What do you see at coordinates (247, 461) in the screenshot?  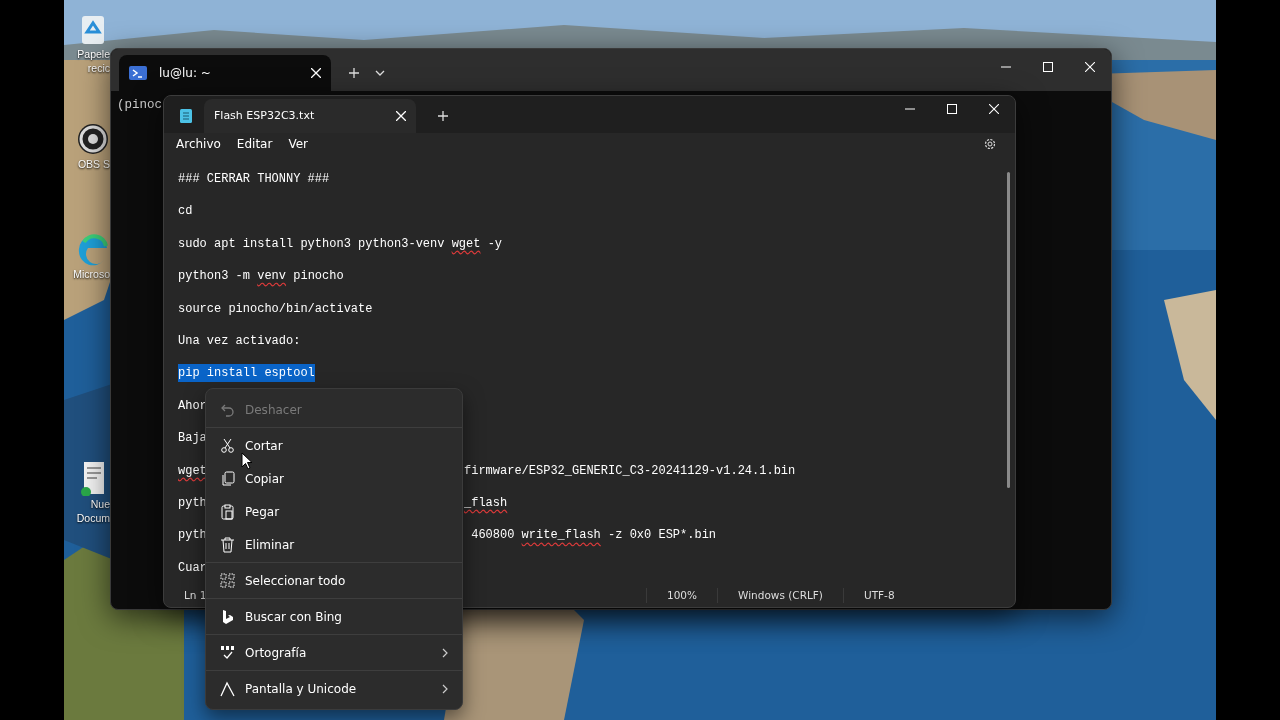 I see `cursor-icon` at bounding box center [247, 461].